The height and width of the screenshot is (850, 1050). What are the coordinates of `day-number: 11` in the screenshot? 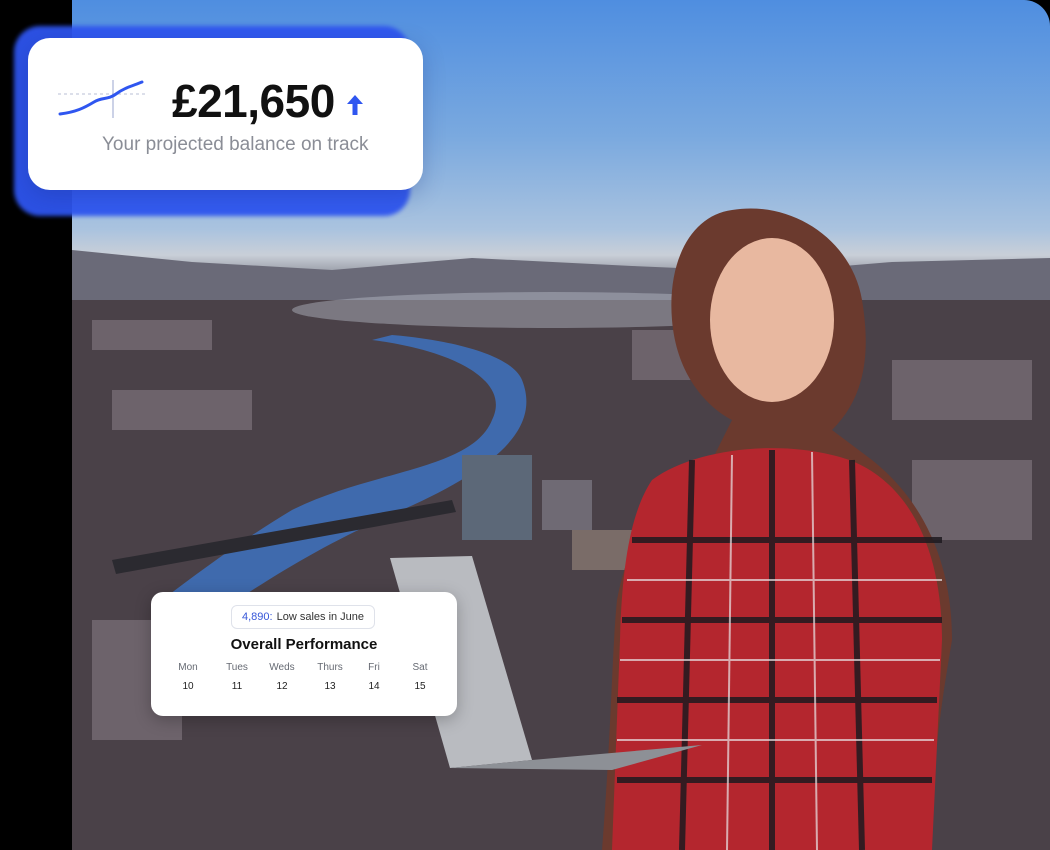 It's located at (237, 686).